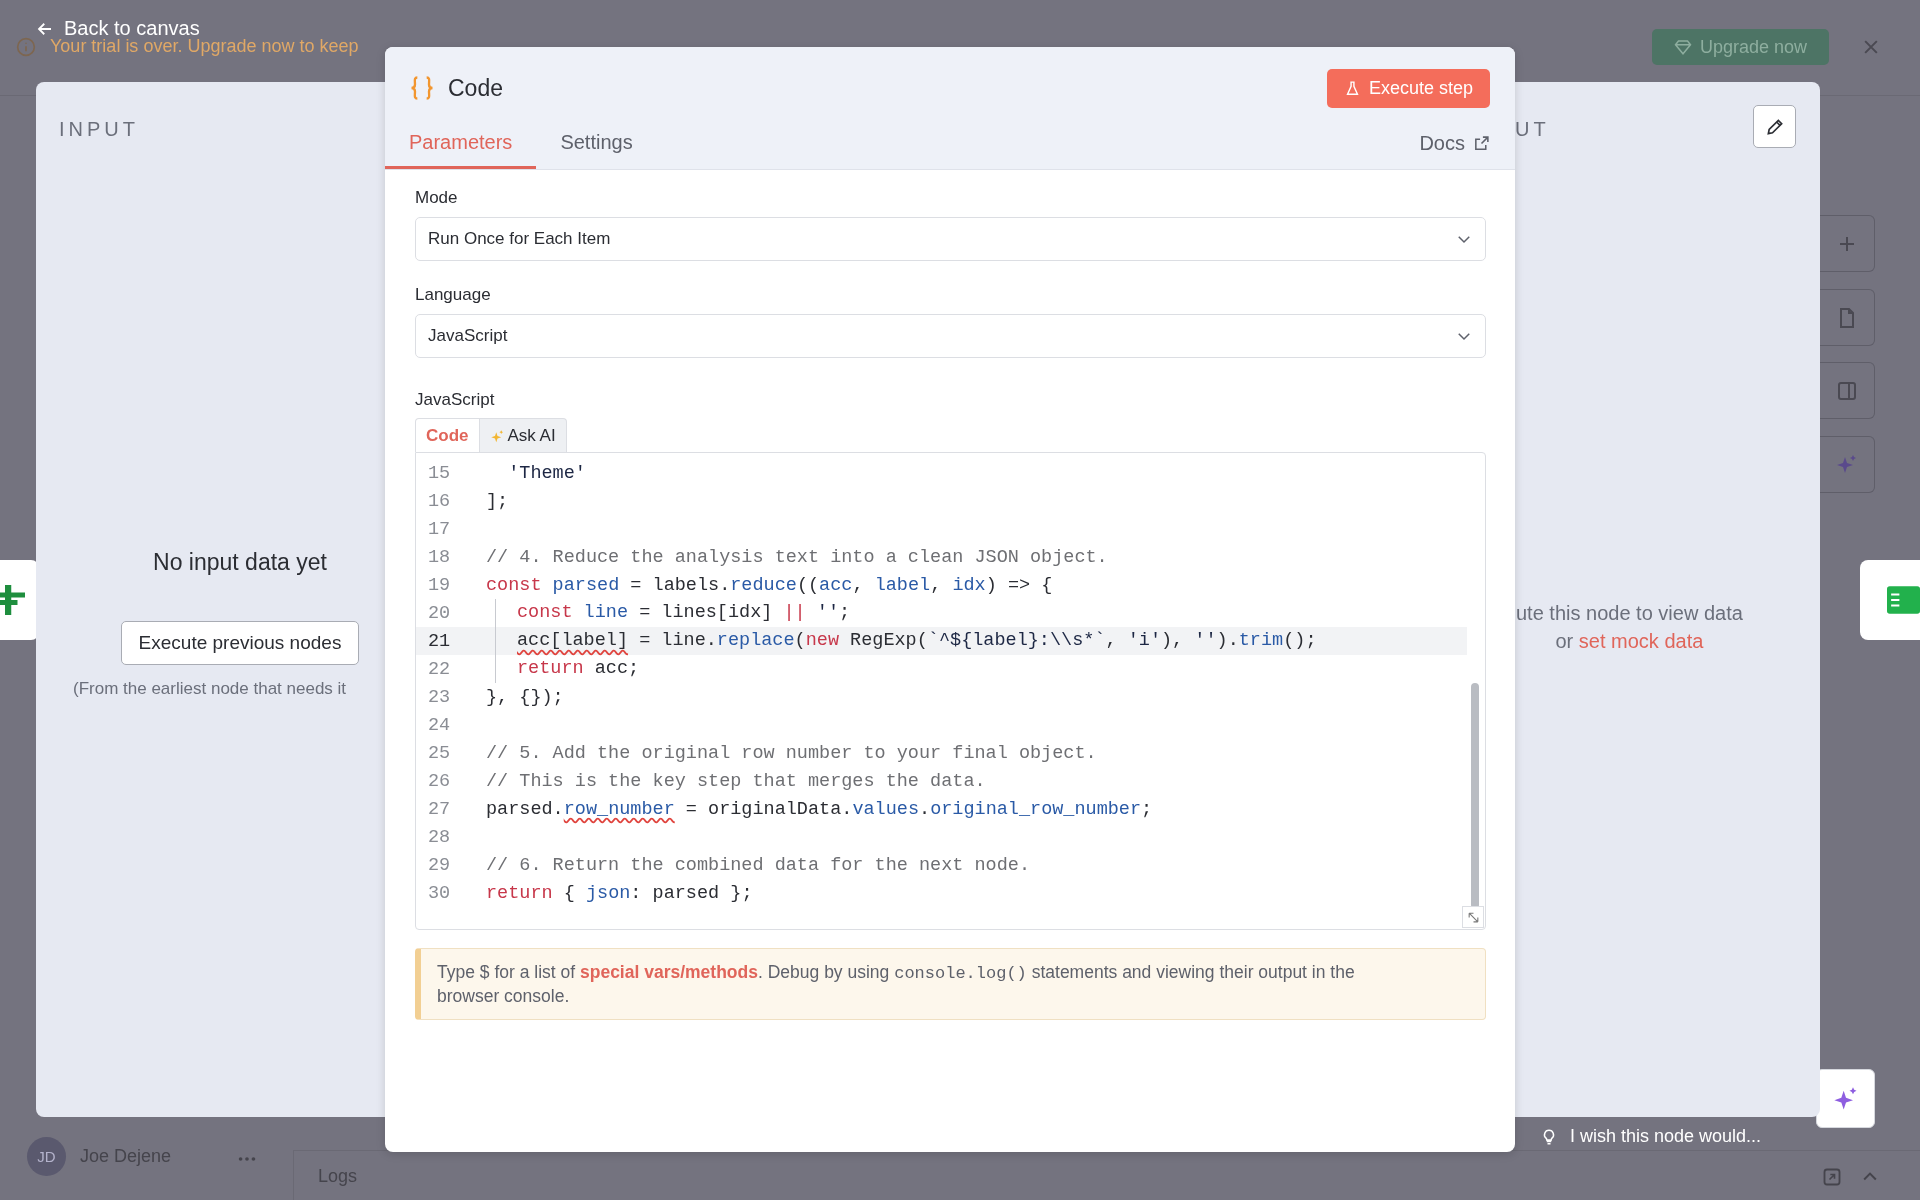 The image size is (1920, 1200). Describe the element at coordinates (791, 753) in the screenshot. I see `code-line: // 5. Add the original row number to your final object.` at that location.